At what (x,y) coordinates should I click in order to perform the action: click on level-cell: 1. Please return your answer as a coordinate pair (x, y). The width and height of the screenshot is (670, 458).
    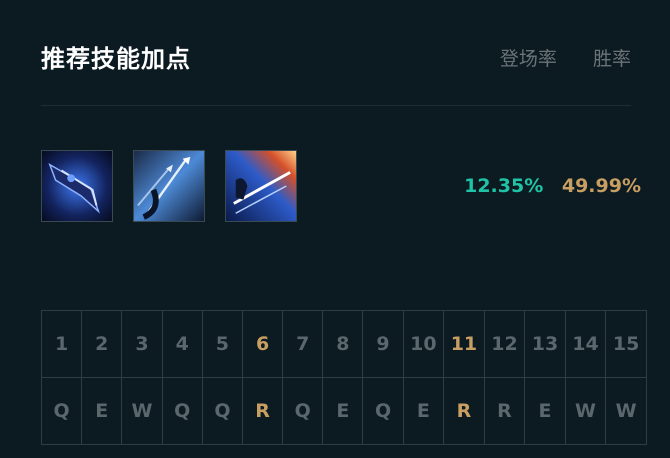
    Looking at the image, I should click on (61, 344).